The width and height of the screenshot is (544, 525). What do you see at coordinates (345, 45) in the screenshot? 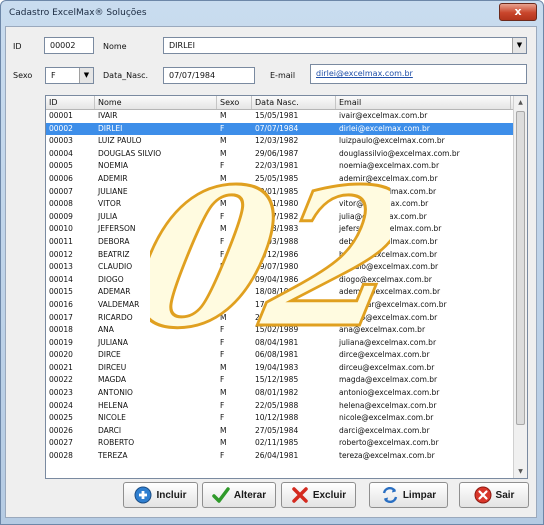
I see `nome-combobox: DIRLEI ▼` at bounding box center [345, 45].